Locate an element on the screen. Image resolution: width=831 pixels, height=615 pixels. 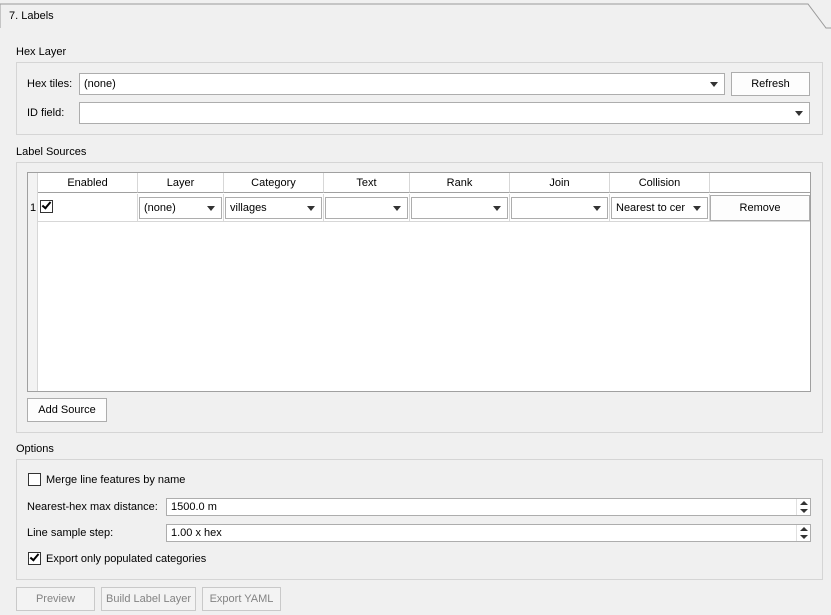
hex-tiles-combo: (none) is located at coordinates (402, 84).